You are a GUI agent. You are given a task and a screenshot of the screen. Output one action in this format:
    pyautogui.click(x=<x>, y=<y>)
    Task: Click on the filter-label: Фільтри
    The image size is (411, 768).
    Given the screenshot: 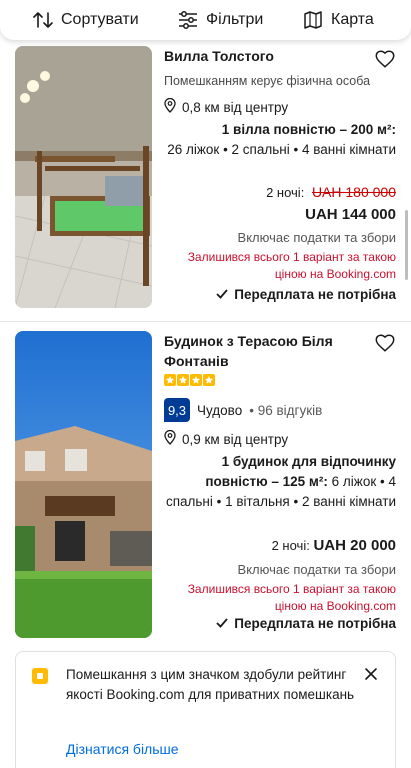 What is the action you would take?
    pyautogui.click(x=235, y=19)
    